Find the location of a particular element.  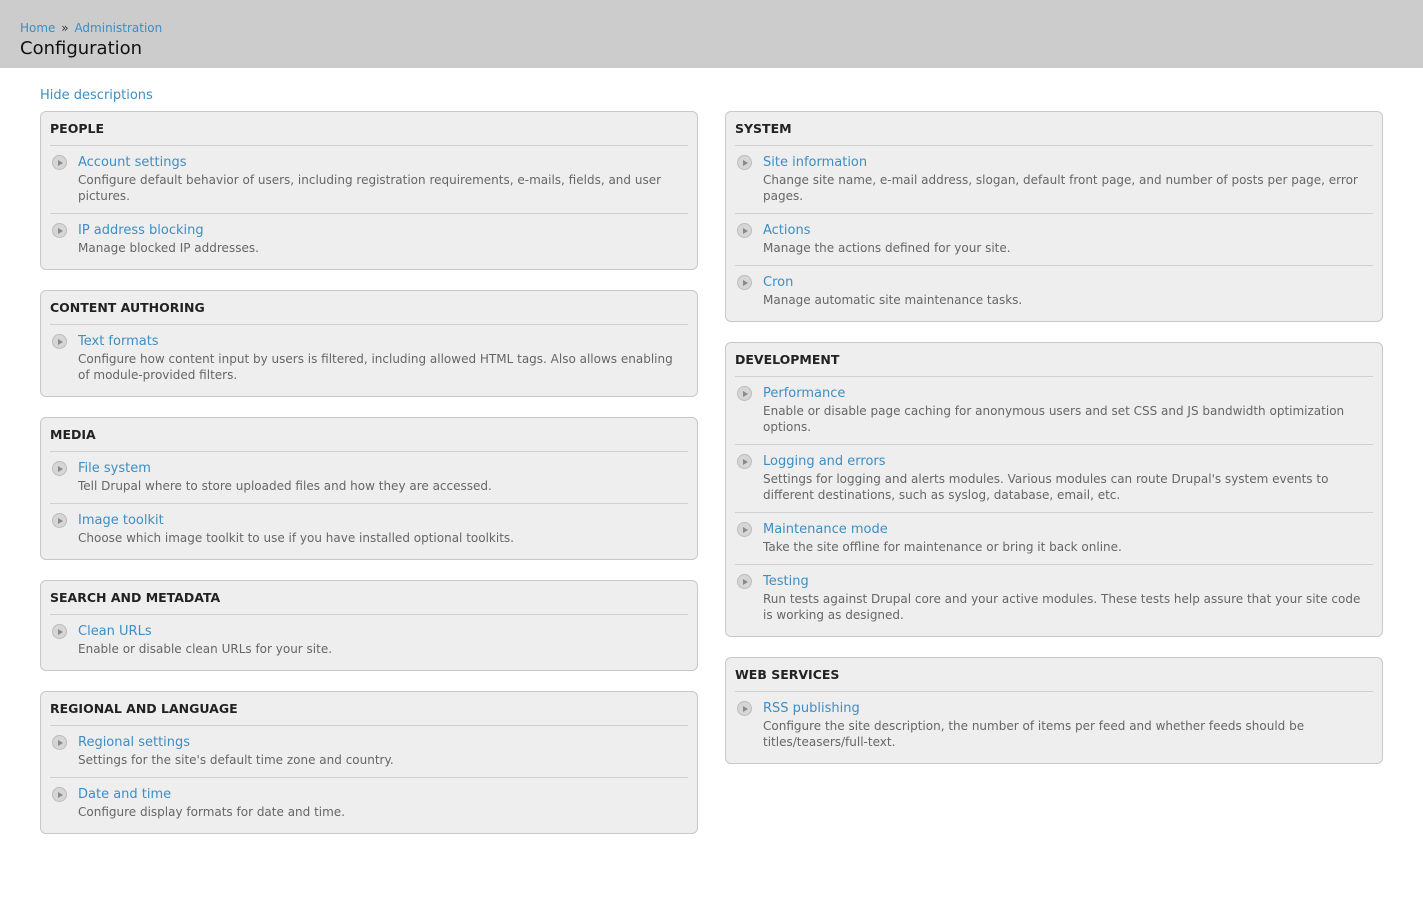

config-link-site-information: Site information is located at coordinates (1068, 163).